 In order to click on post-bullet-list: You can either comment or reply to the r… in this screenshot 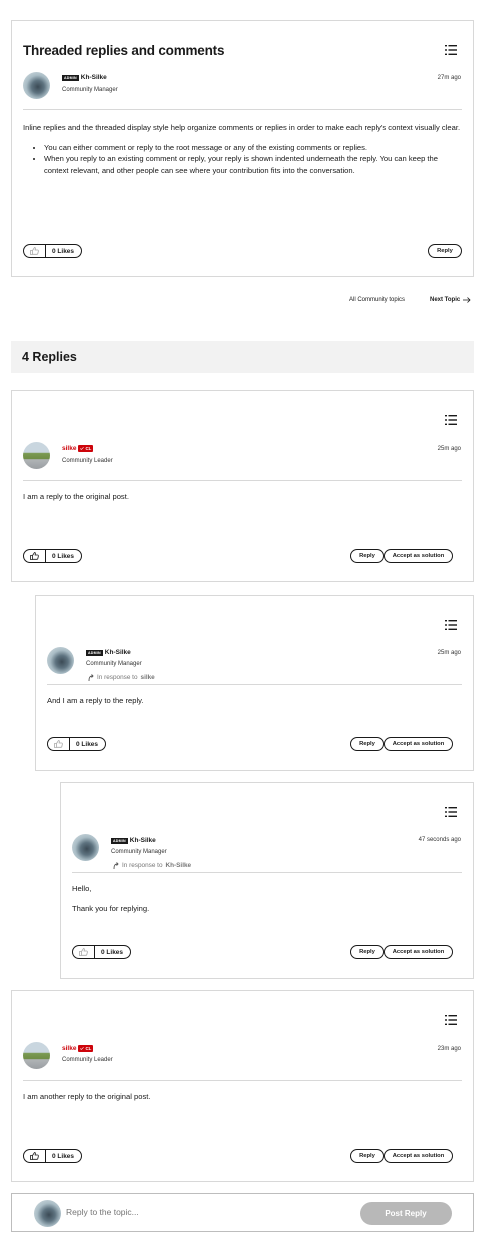, I will do `click(253, 159)`.